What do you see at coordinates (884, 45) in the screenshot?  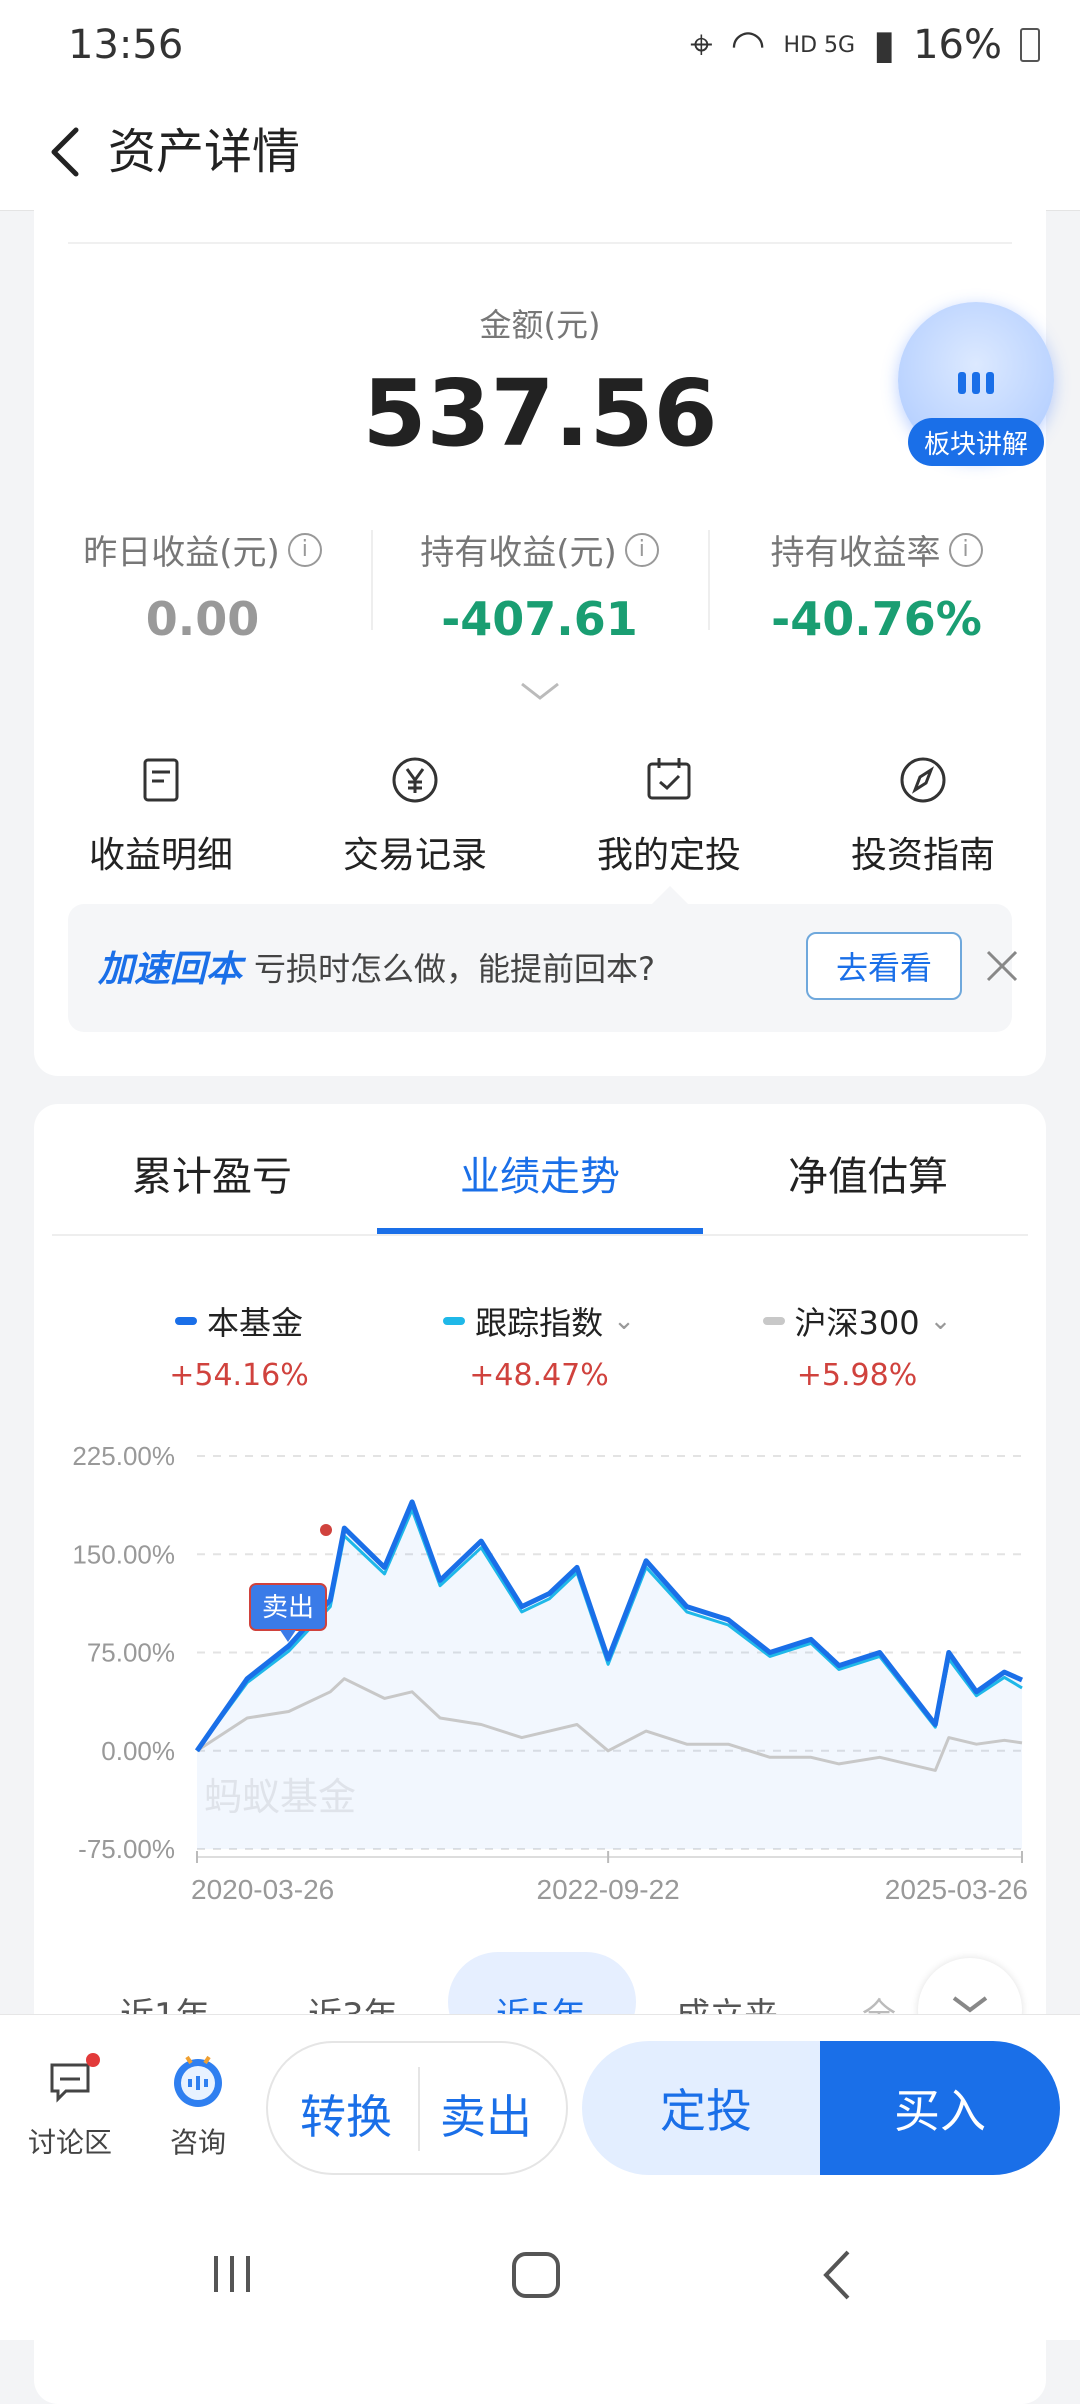 I see `signal-icon: ▮` at bounding box center [884, 45].